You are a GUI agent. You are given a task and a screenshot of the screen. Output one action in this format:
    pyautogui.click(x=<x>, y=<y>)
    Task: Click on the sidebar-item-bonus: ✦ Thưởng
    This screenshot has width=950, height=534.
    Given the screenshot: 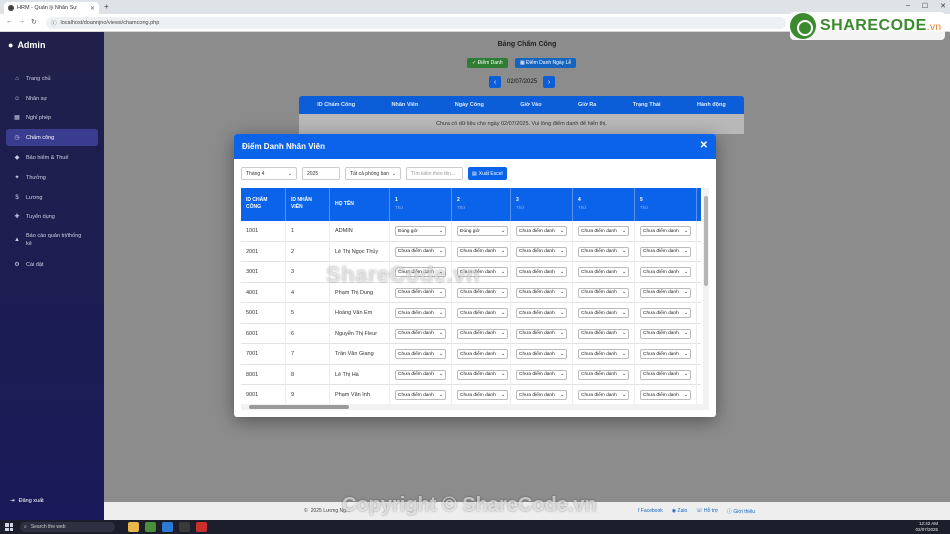 What is the action you would take?
    pyautogui.click(x=52, y=177)
    